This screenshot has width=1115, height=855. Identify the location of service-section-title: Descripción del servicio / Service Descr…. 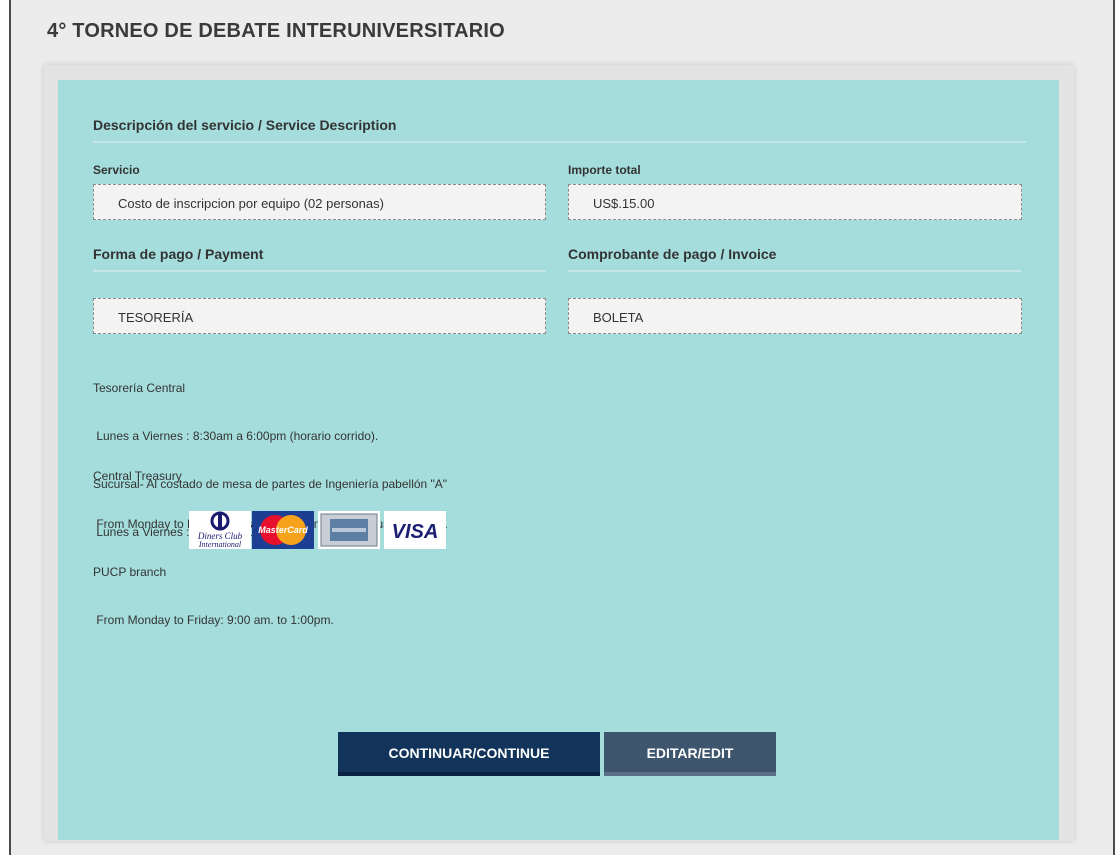
(559, 130).